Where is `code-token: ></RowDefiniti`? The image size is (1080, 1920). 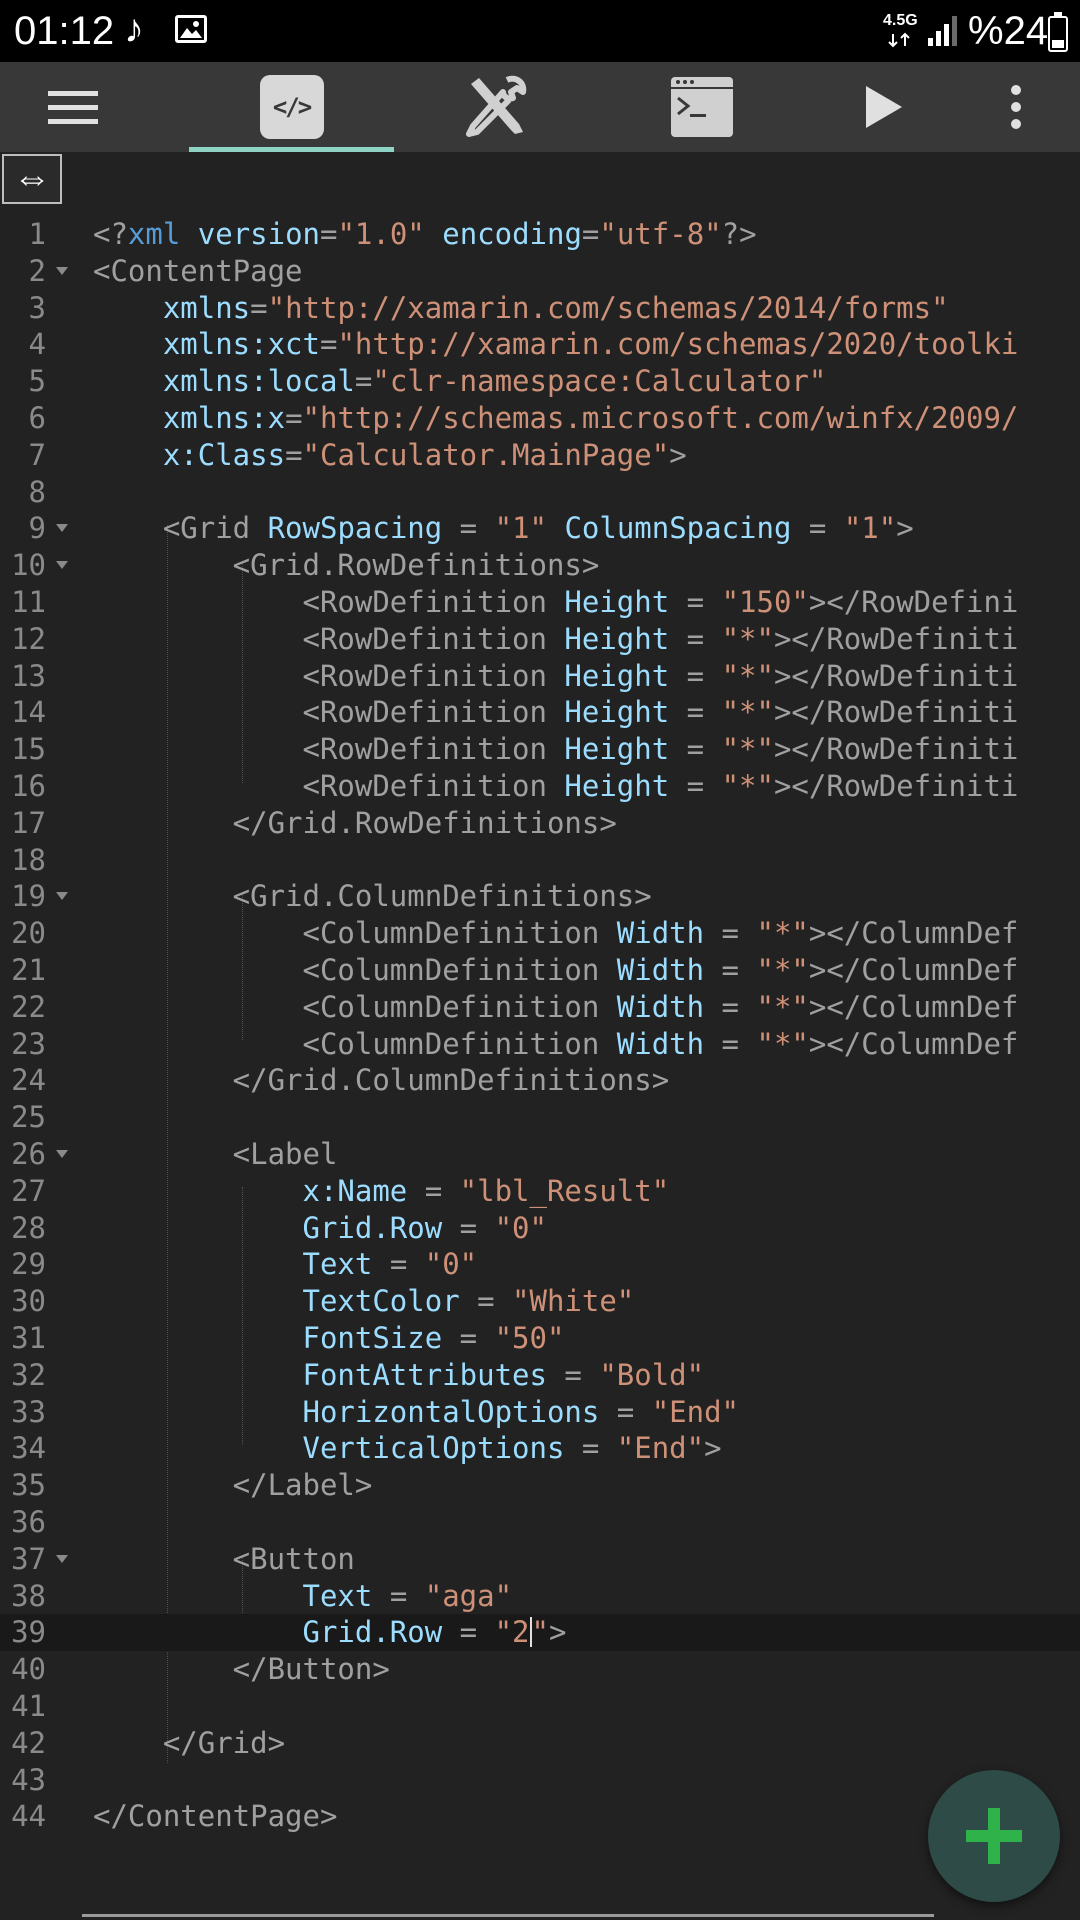 code-token: ></RowDefiniti is located at coordinates (896, 675).